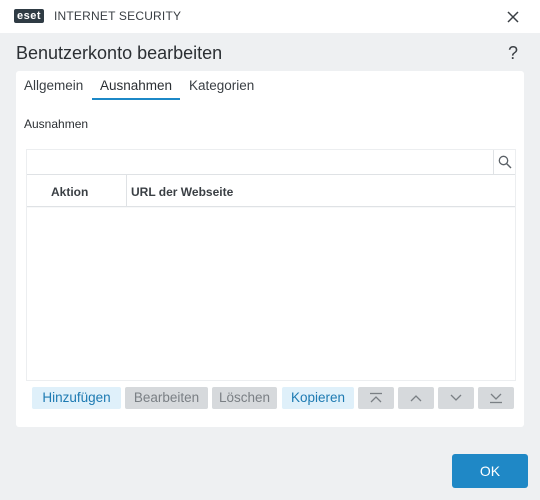 The image size is (540, 500). What do you see at coordinates (490, 471) in the screenshot?
I see `ok-button: OK` at bounding box center [490, 471].